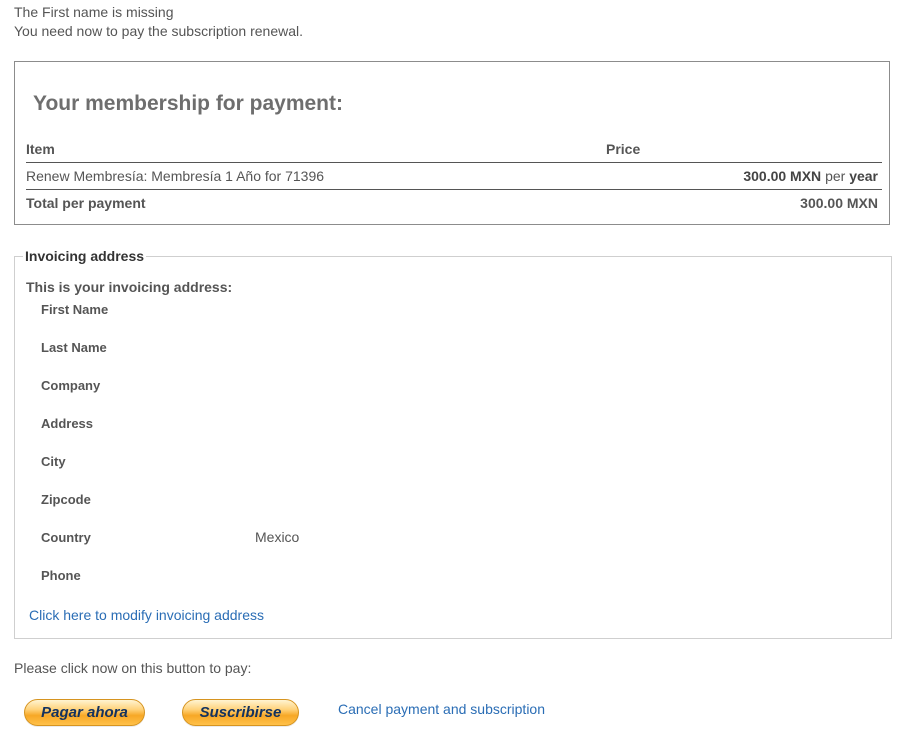 This screenshot has width=906, height=731. Describe the element at coordinates (66, 499) in the screenshot. I see `zipcode-label: Zipcode` at that location.